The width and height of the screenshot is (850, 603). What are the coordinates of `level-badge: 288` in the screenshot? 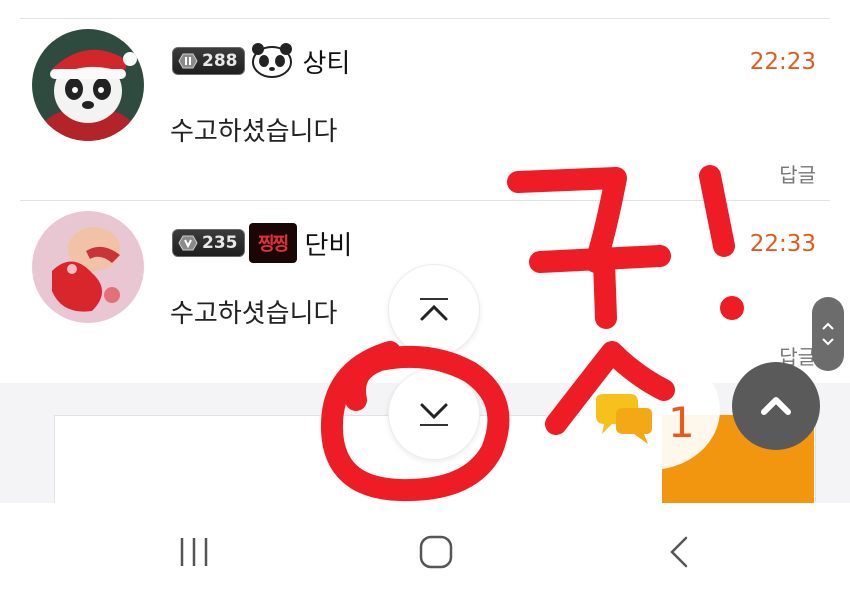 It's located at (208, 61).